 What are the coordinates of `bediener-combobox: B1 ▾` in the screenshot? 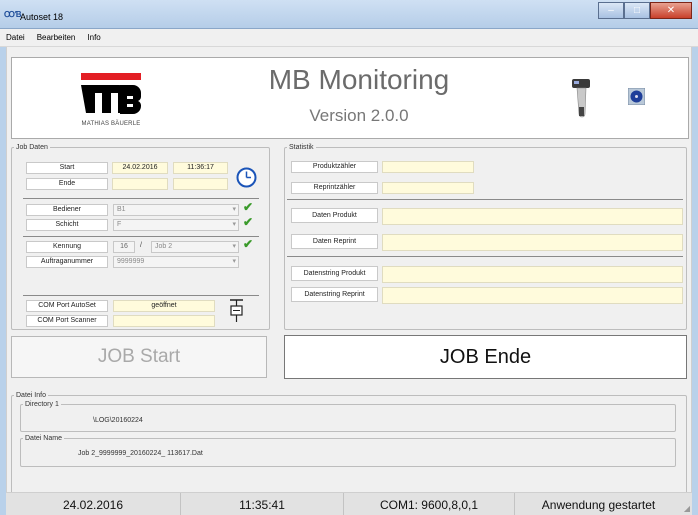 It's located at (176, 210).